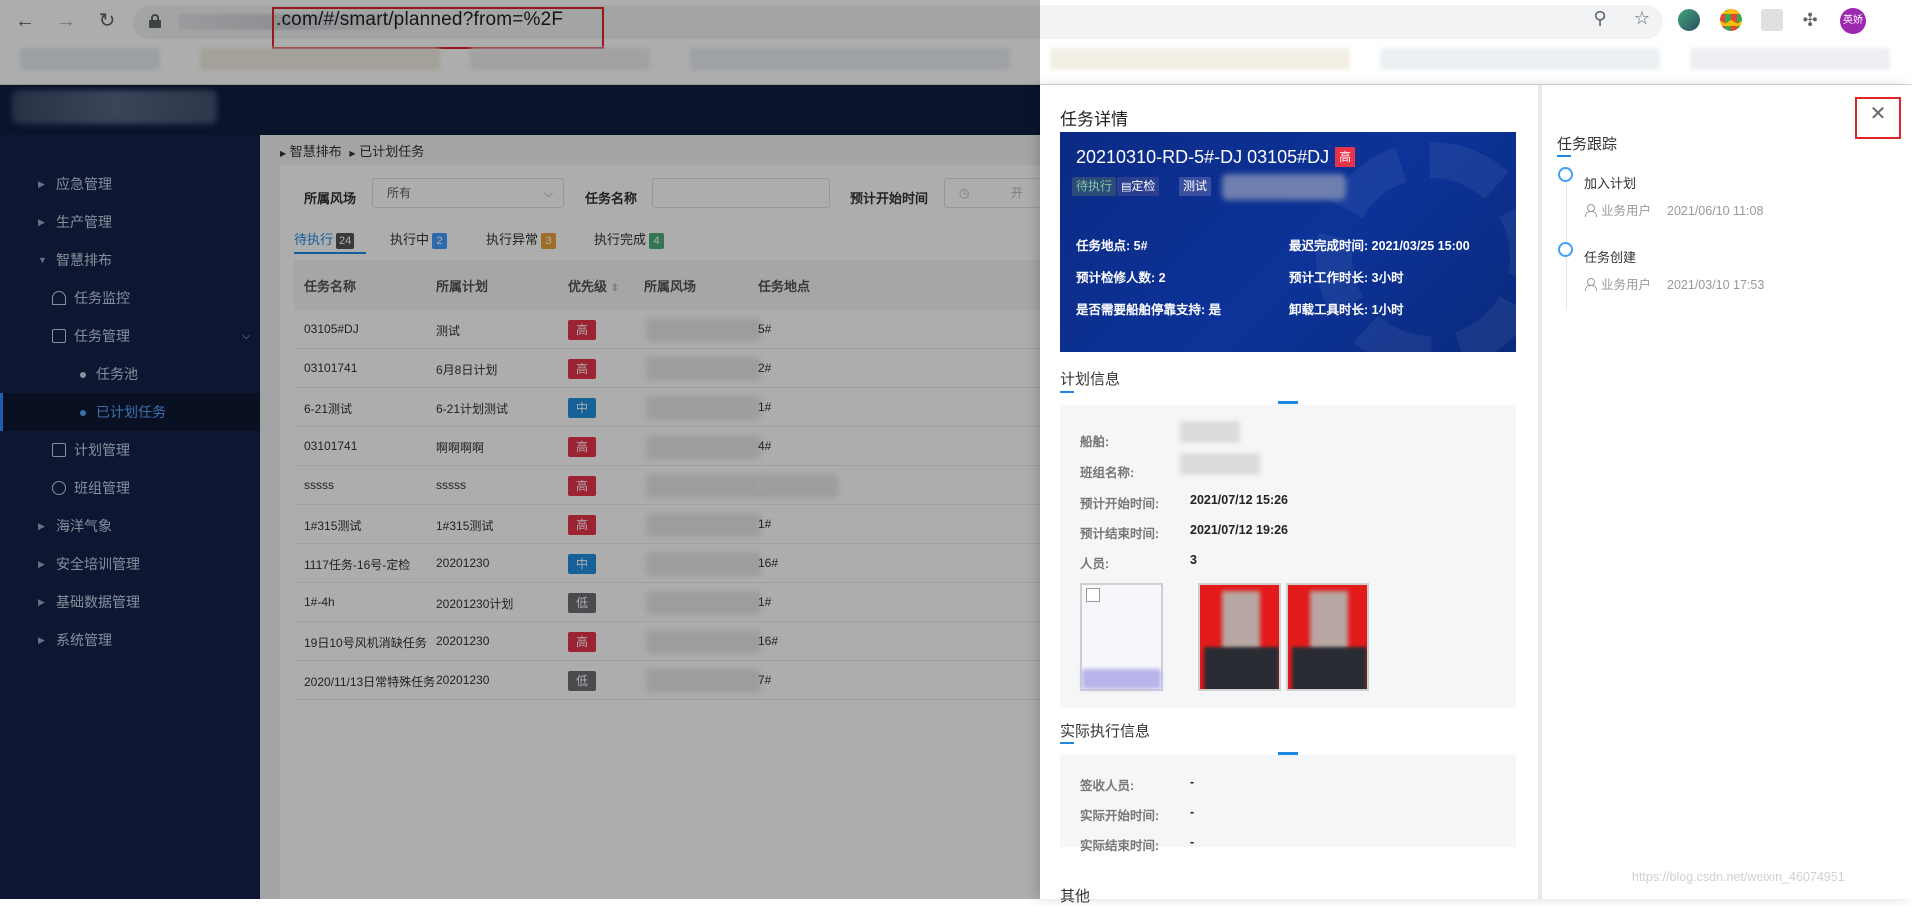  What do you see at coordinates (419, 239) in the screenshot?
I see `tab-executing: 执行中 2` at bounding box center [419, 239].